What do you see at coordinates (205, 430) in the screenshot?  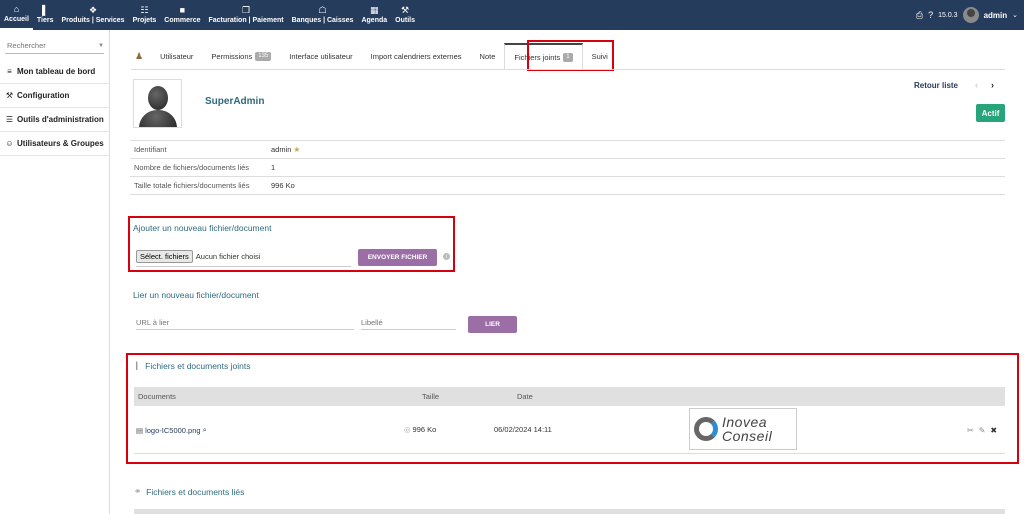 I see `zoom-icon: ⌕` at bounding box center [205, 430].